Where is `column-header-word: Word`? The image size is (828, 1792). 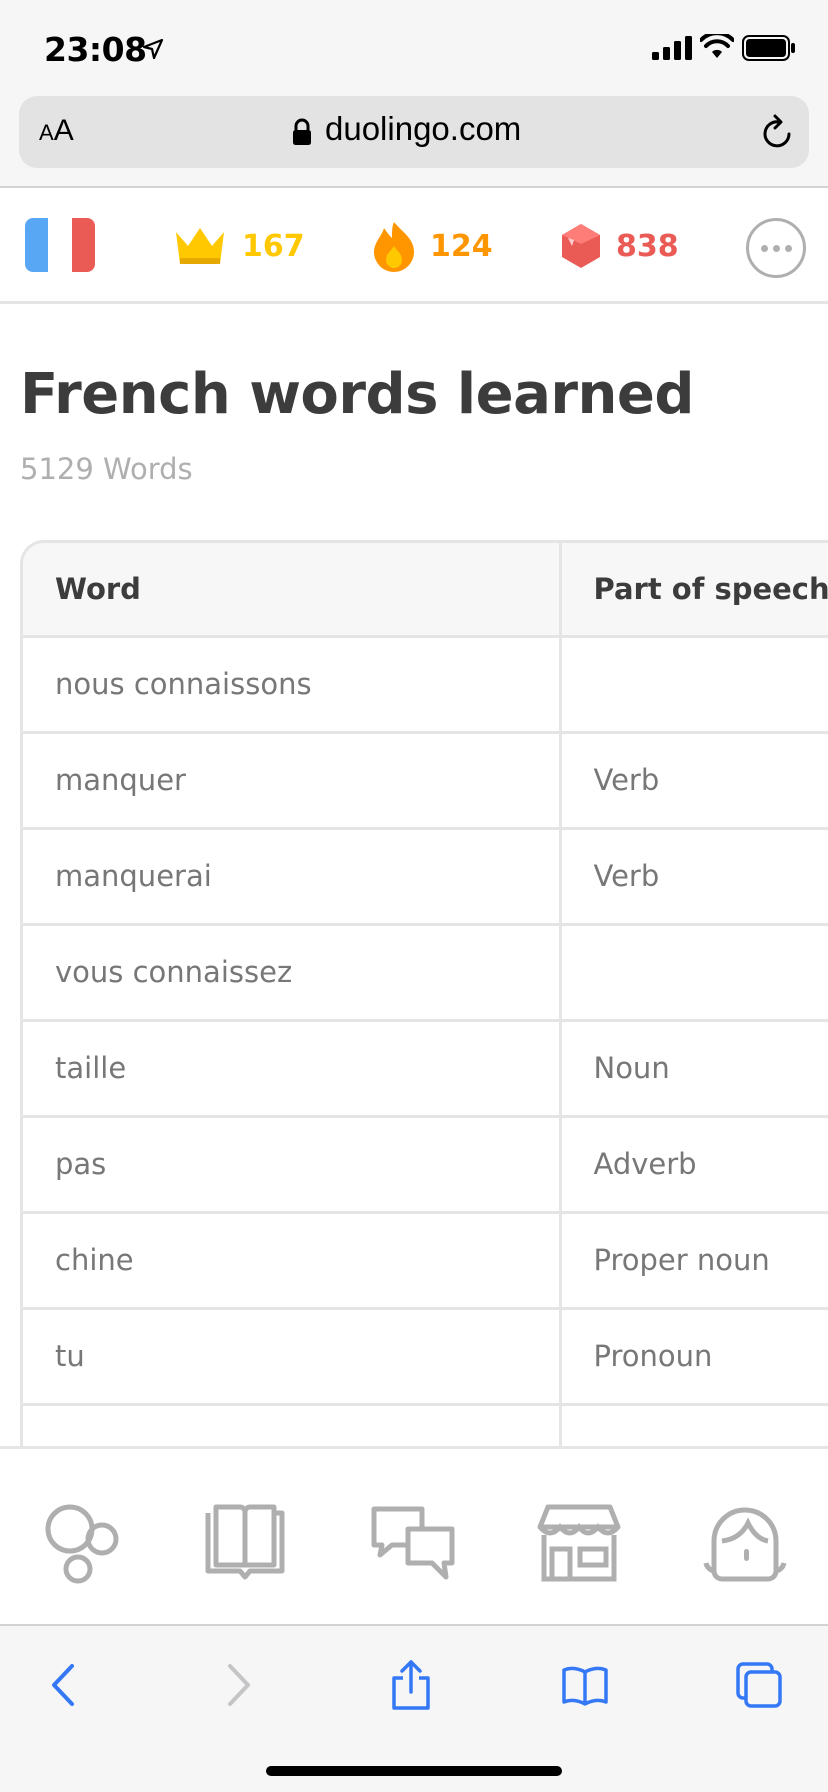
column-header-word: Word is located at coordinates (292, 590).